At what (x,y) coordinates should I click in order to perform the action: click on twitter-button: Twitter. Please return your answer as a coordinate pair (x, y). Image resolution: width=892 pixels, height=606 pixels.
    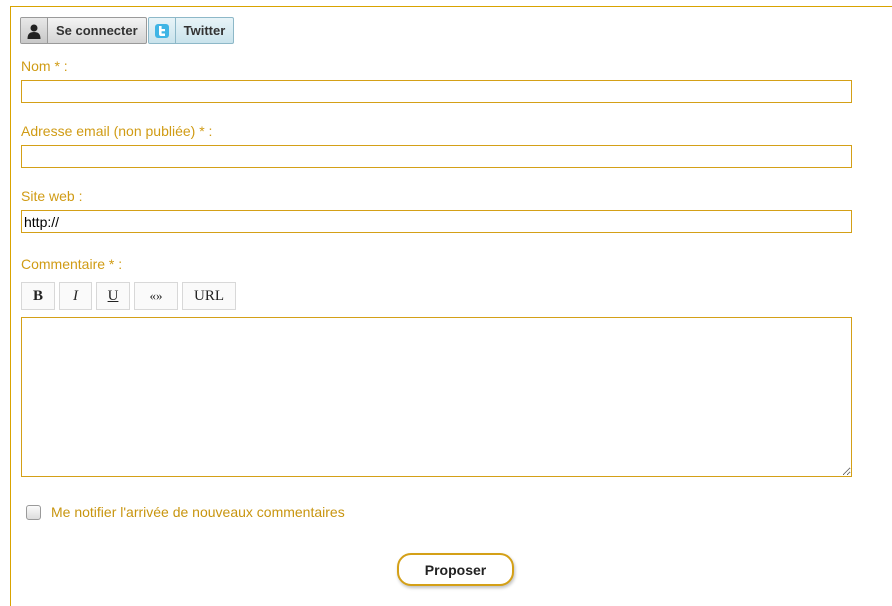
    Looking at the image, I should click on (191, 30).